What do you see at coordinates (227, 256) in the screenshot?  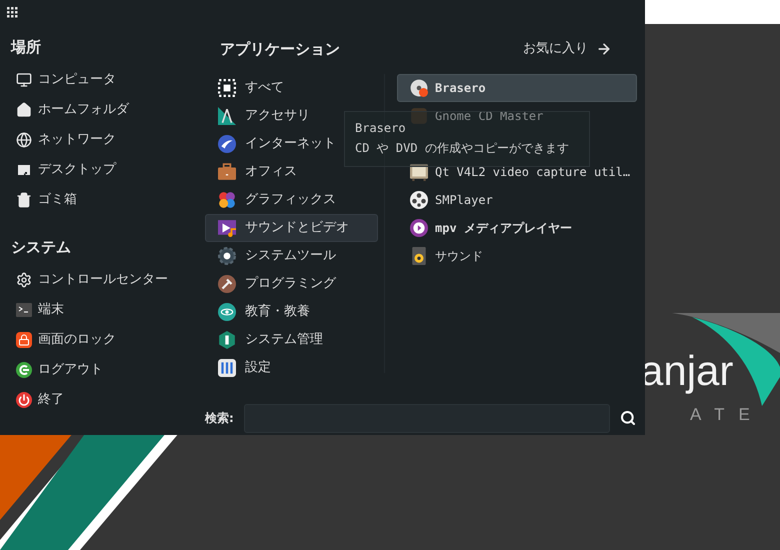 I see `gear-icon` at bounding box center [227, 256].